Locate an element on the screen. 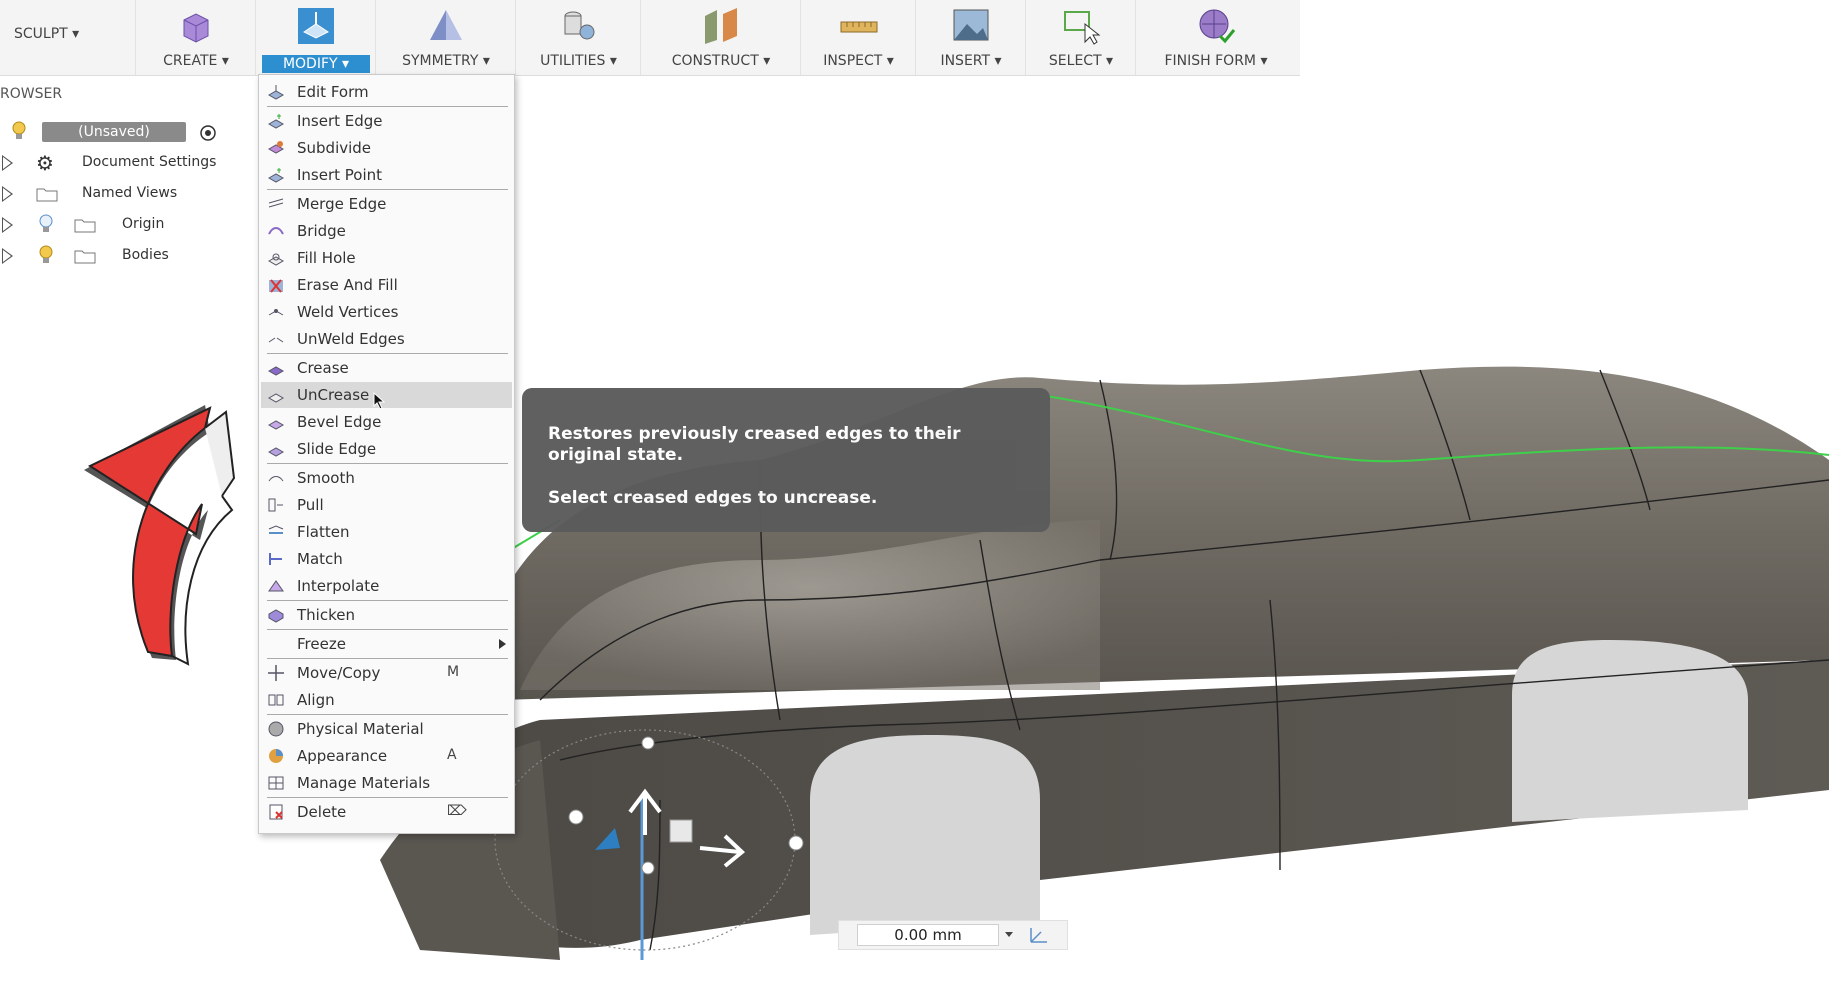 Image resolution: width=1829 pixels, height=998 pixels. menu-shortcut: M is located at coordinates (453, 672).